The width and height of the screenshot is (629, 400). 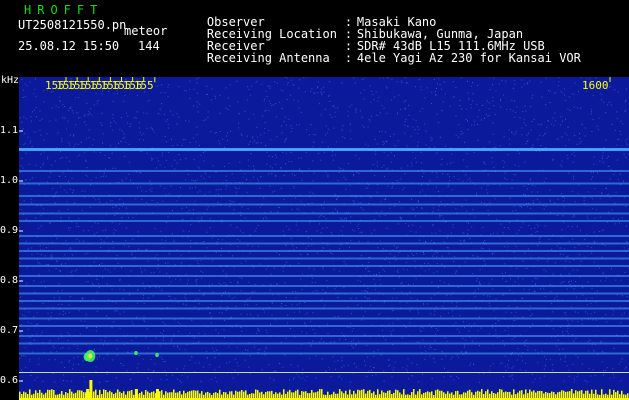 What do you see at coordinates (468, 58) in the screenshot?
I see `info-value: 4ele Yagi Az 230 for Kansai VOR` at bounding box center [468, 58].